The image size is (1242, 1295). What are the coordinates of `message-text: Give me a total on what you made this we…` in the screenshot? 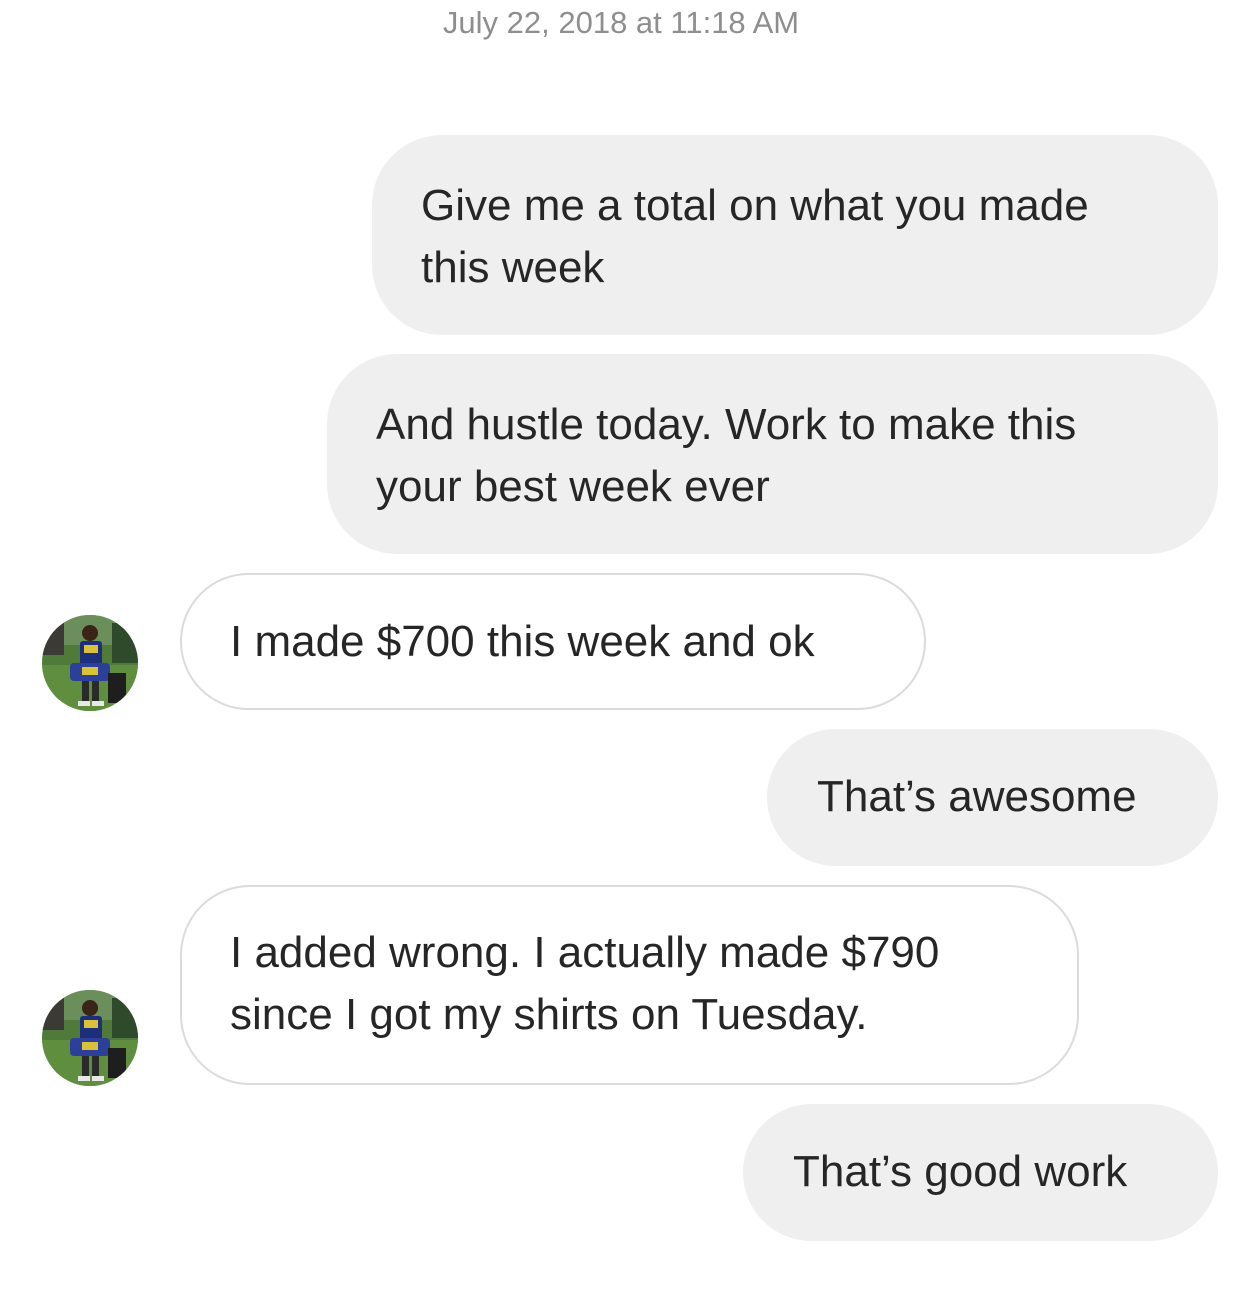 It's located at (755, 236).